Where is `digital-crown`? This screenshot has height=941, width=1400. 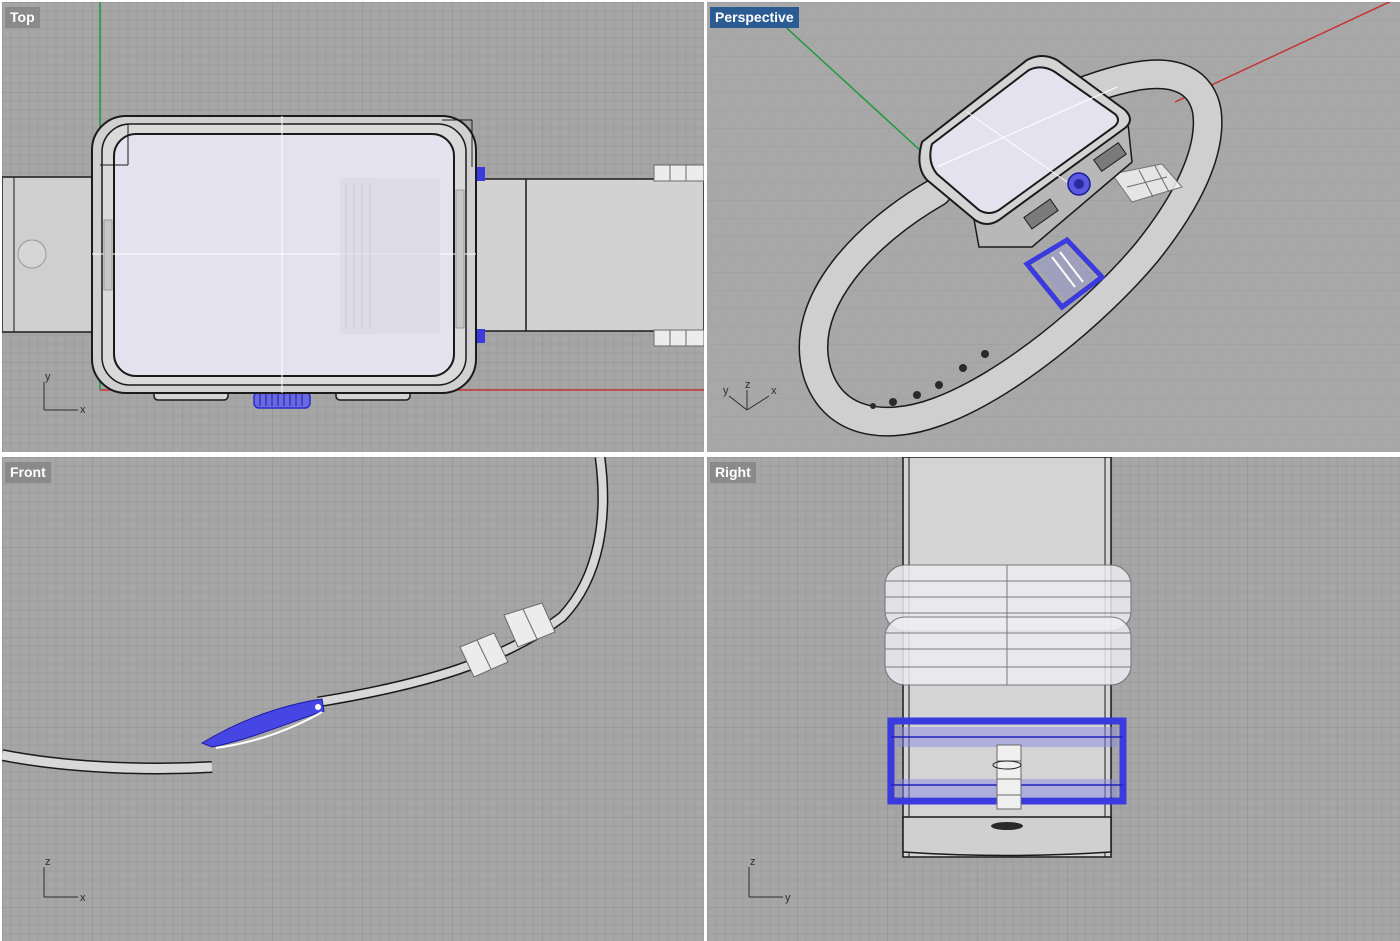 digital-crown is located at coordinates (282, 400).